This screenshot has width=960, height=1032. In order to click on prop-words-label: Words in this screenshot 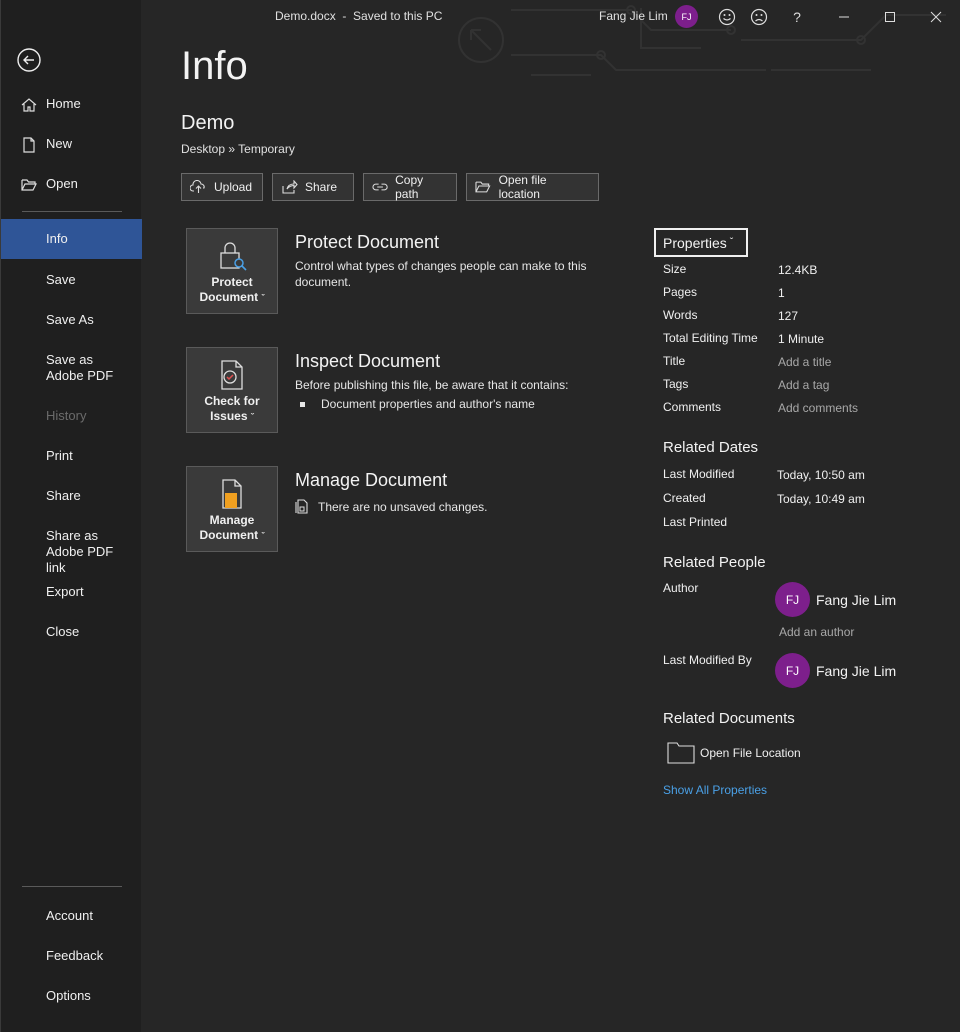, I will do `click(680, 315)`.